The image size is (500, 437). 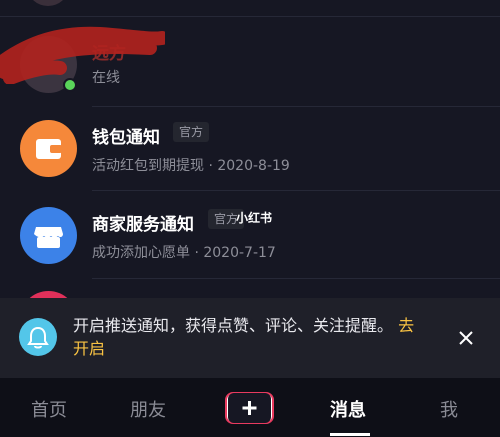 I want to click on push-prompt-text: 开启推送通知，获得点赞、评论、关注提醒。 去开启, so click(x=245, y=337).